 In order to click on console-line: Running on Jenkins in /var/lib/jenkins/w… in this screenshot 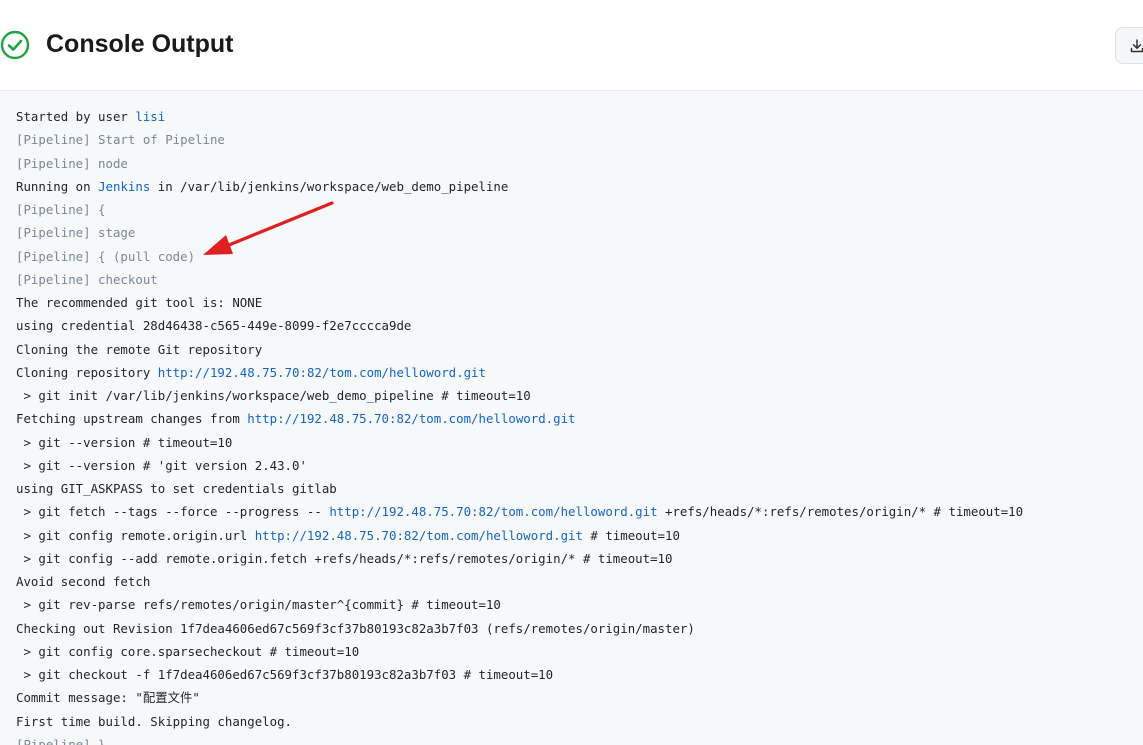, I will do `click(519, 186)`.